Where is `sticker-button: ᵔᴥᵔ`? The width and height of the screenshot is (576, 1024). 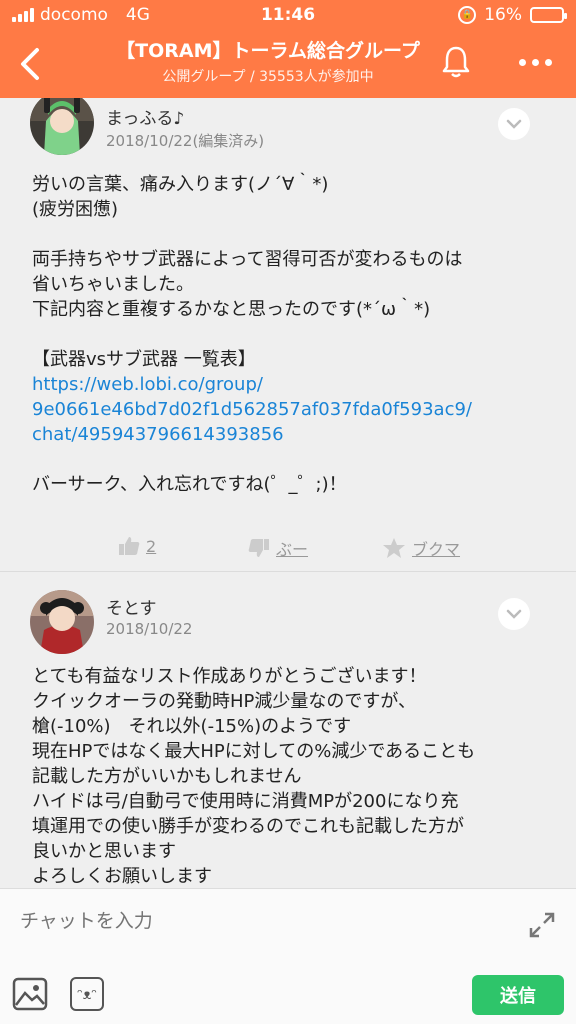 sticker-button: ᵔᴥᵔ is located at coordinates (87, 994).